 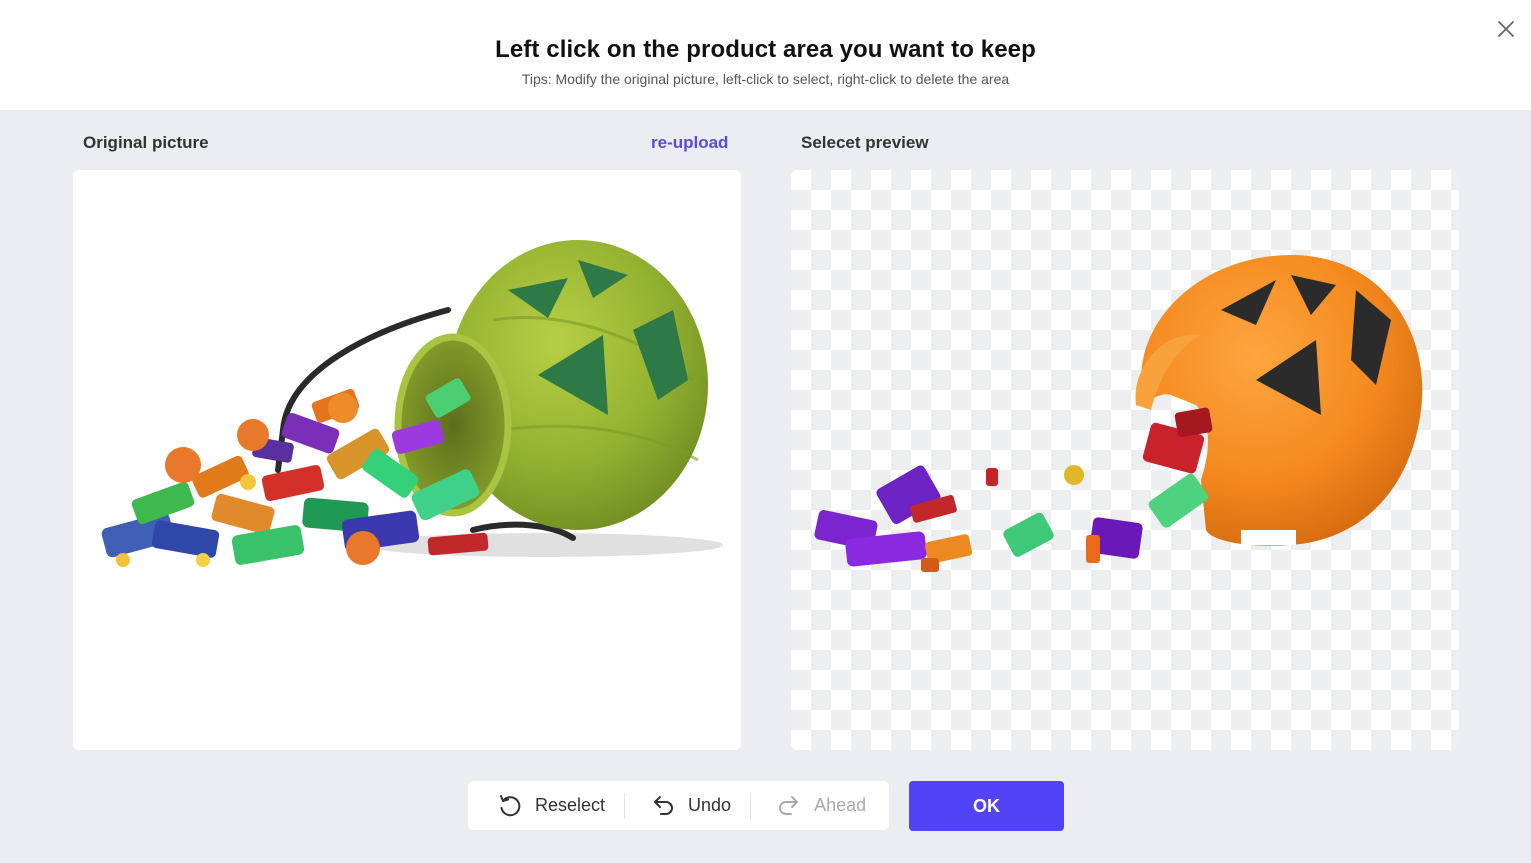 I want to click on close-icon, so click(x=1506, y=29).